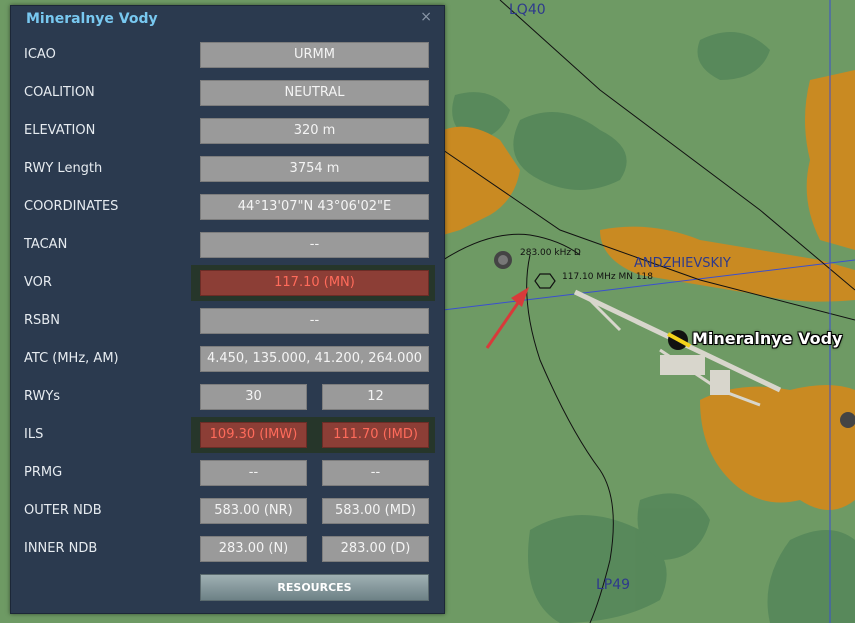 Image resolution: width=855 pixels, height=623 pixels. I want to click on value-field: NEUTRAL, so click(314, 93).